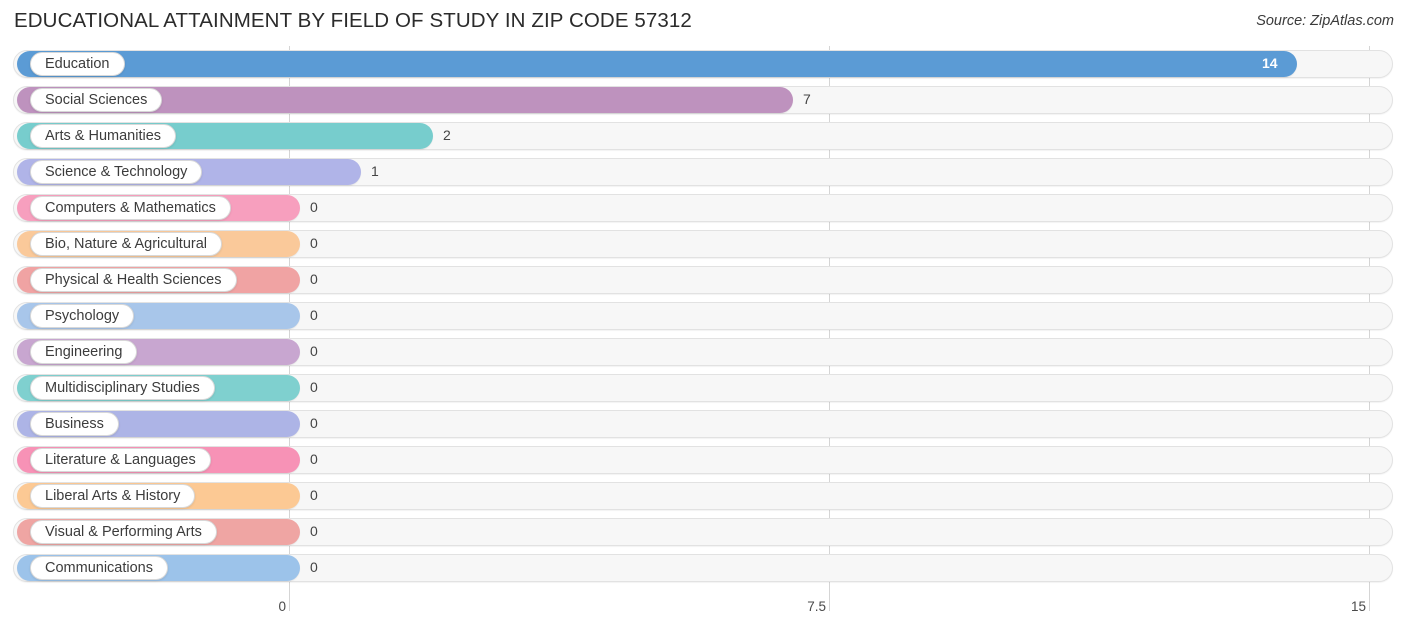 Image resolution: width=1406 pixels, height=631 pixels. I want to click on axis-tick-label: 7.5, so click(816, 606).